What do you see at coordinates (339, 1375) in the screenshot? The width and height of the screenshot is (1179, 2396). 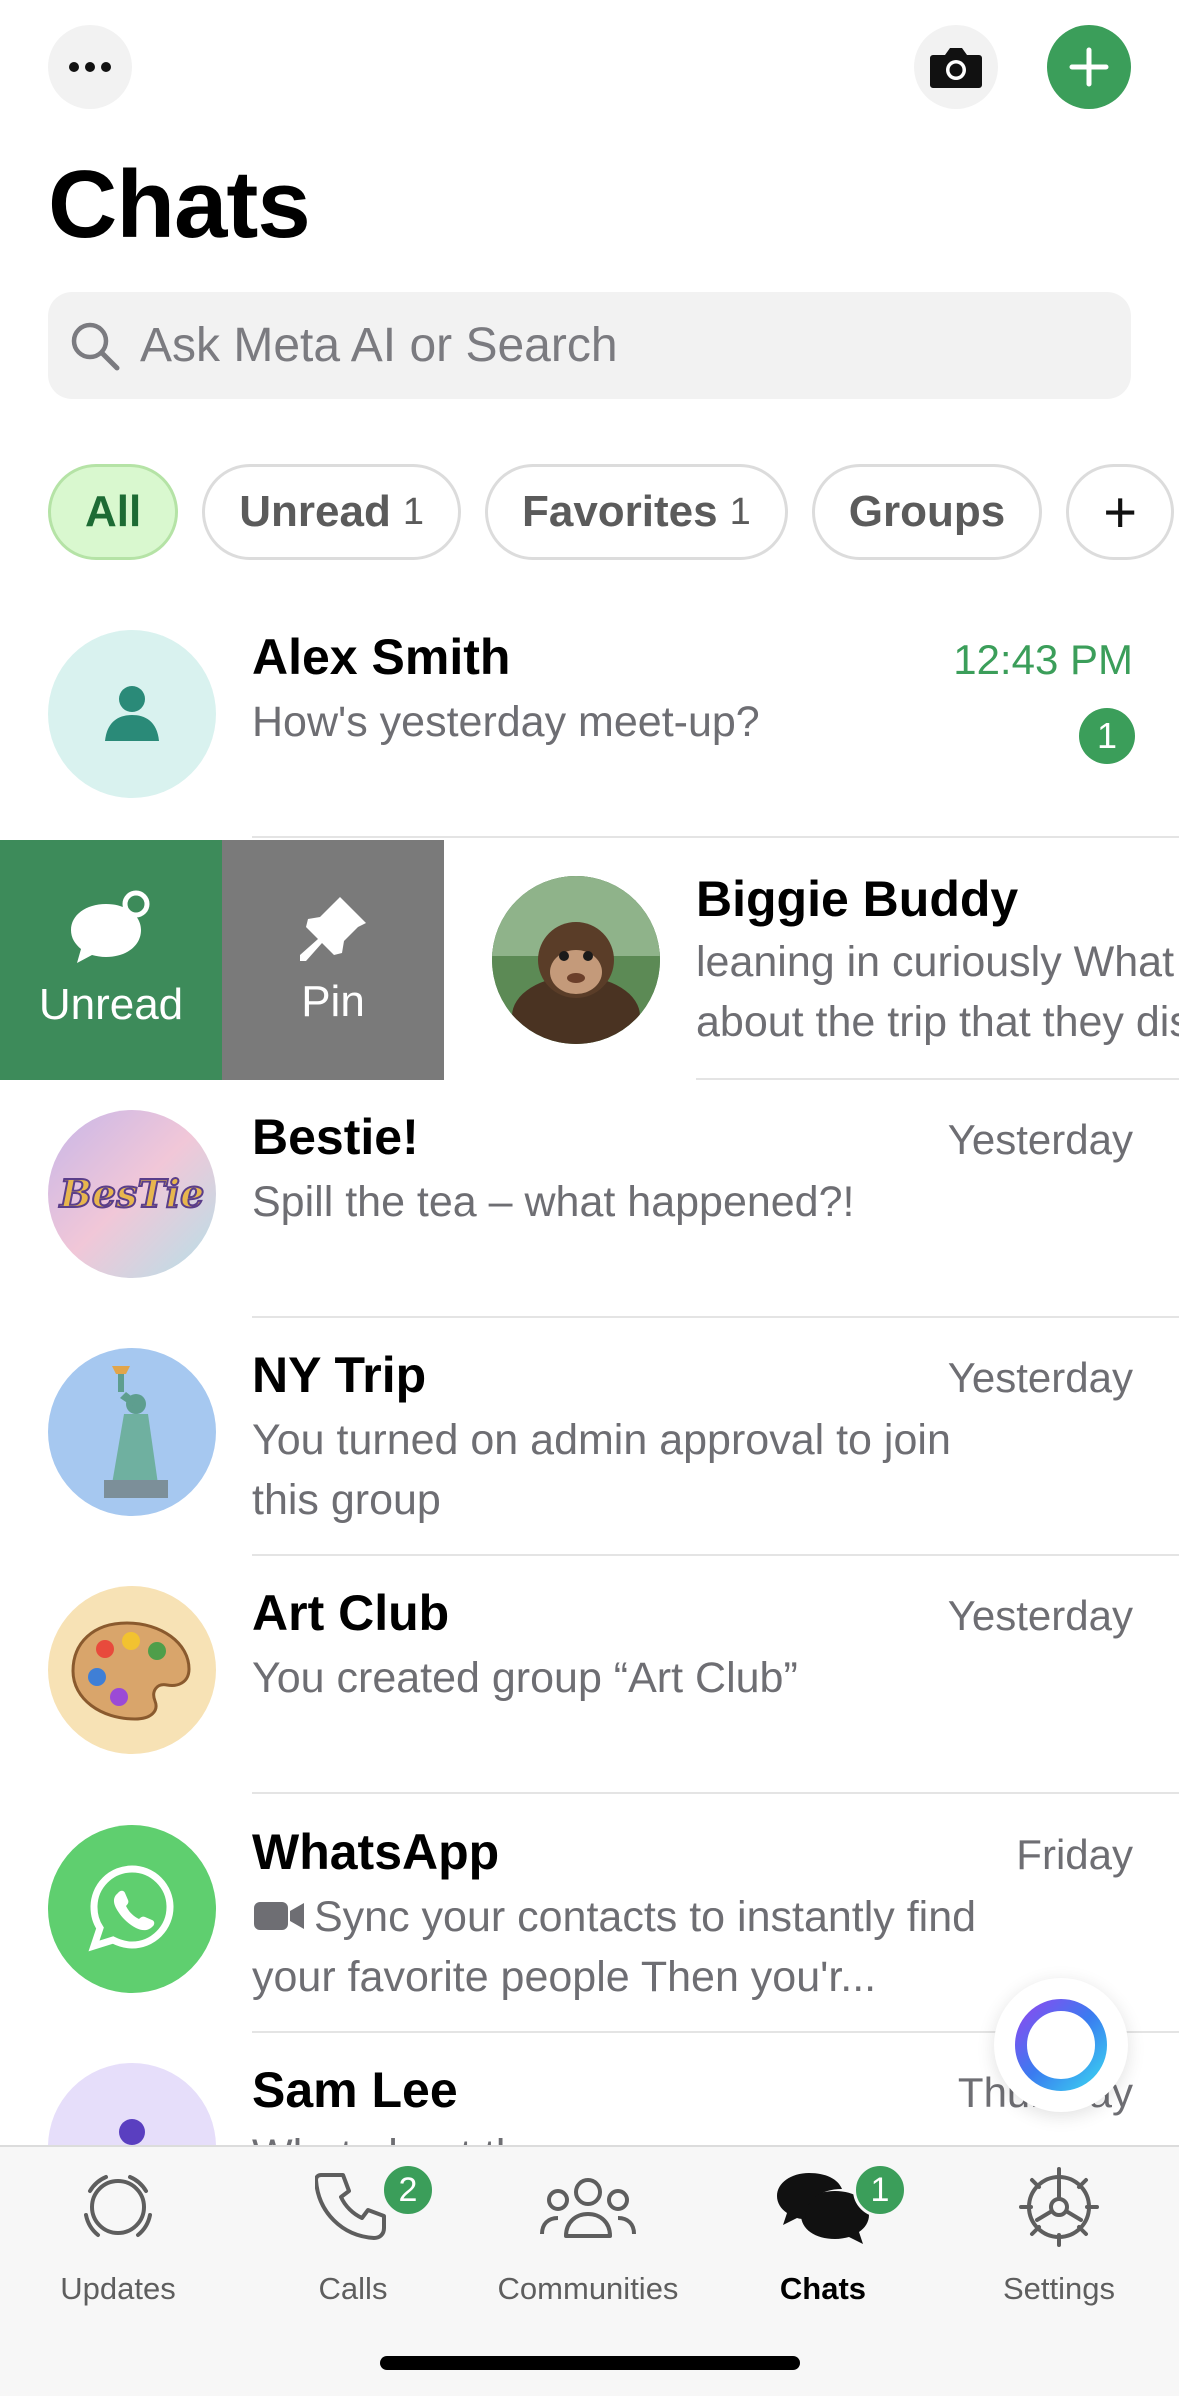 I see `chat-name: NY Trip` at bounding box center [339, 1375].